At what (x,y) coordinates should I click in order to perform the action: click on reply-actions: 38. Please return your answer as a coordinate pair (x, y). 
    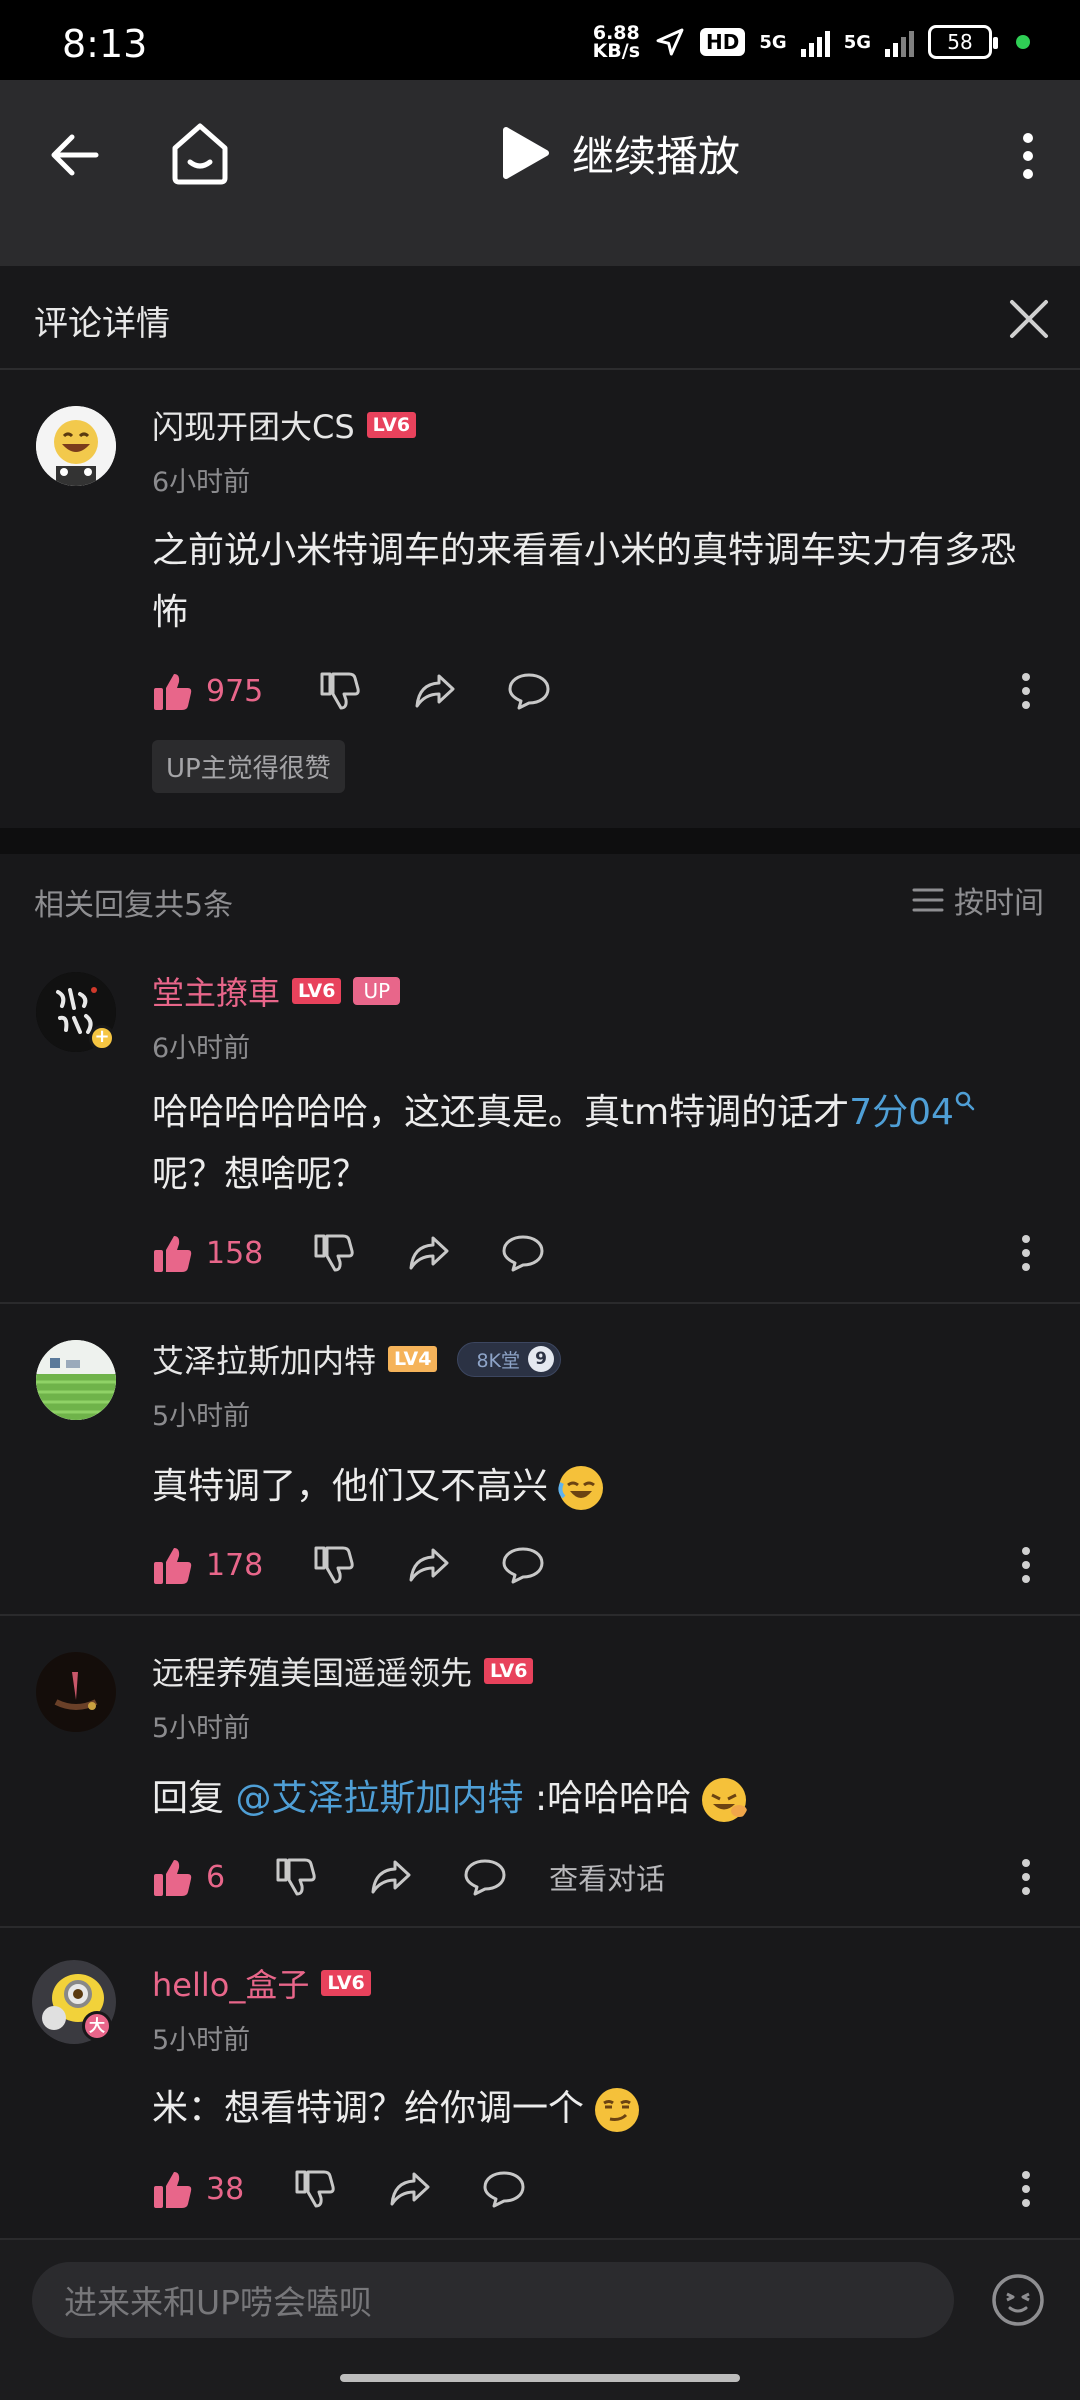
    Looking at the image, I should click on (339, 2189).